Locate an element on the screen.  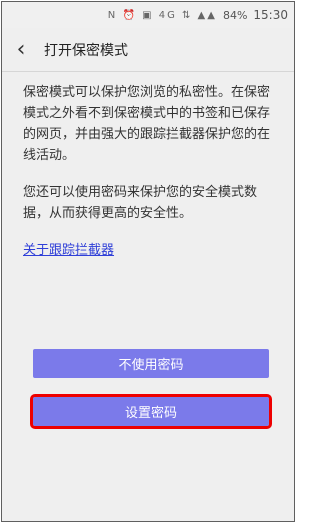
header-bar: ‹ 打开保密模式 is located at coordinates (148, 50).